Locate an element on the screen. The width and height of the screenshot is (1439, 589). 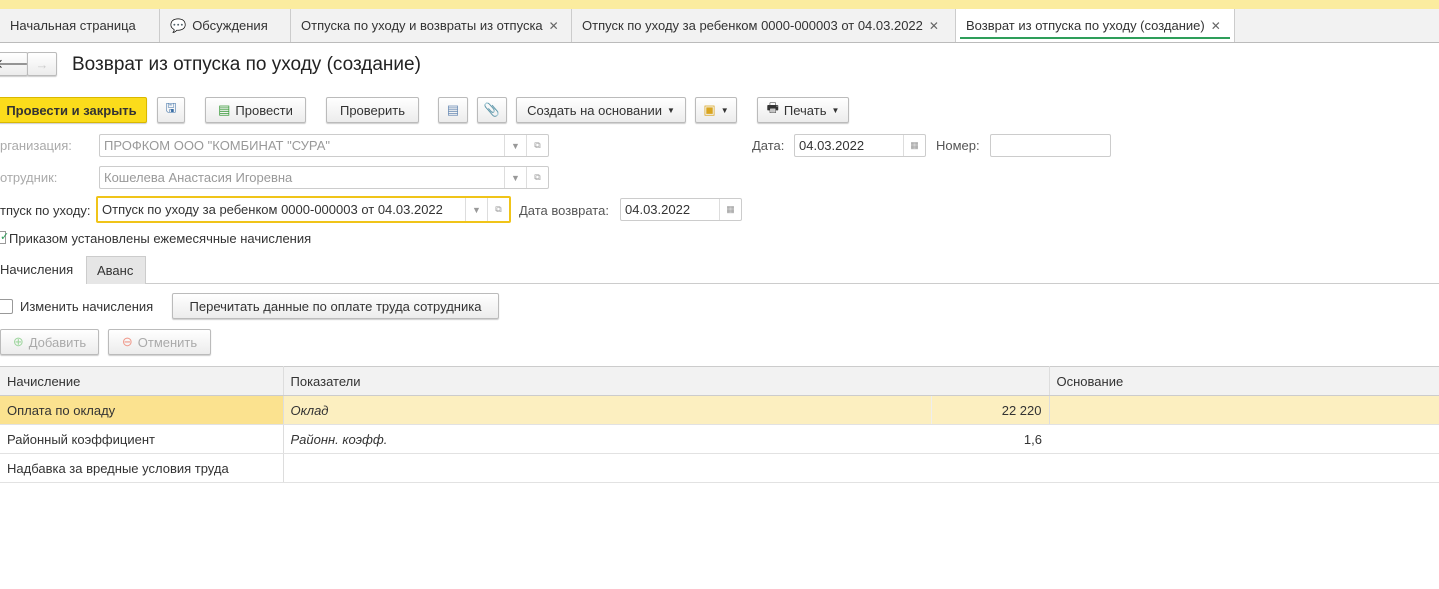
column-header: Основание is located at coordinates (1244, 381).